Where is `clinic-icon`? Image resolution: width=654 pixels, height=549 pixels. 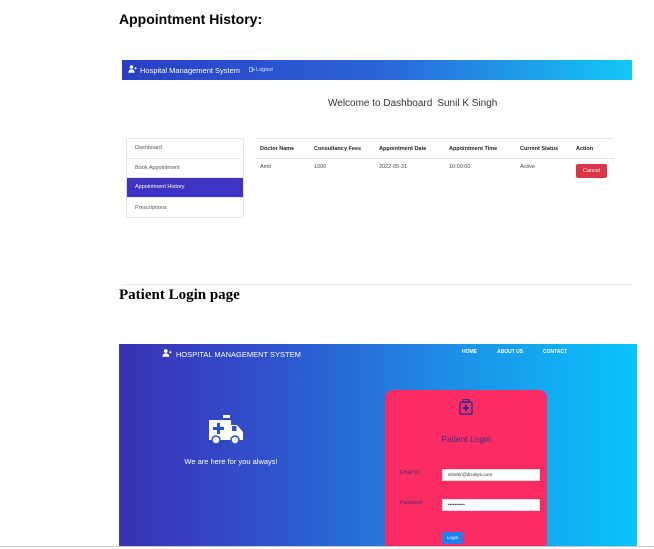
clinic-icon is located at coordinates (466, 409).